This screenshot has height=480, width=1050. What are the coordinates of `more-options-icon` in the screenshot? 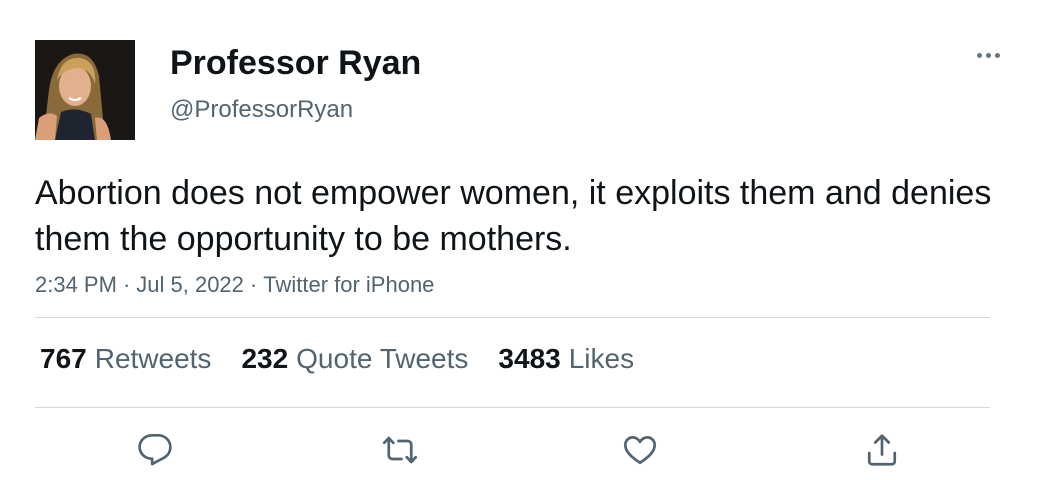 It's located at (988, 55).